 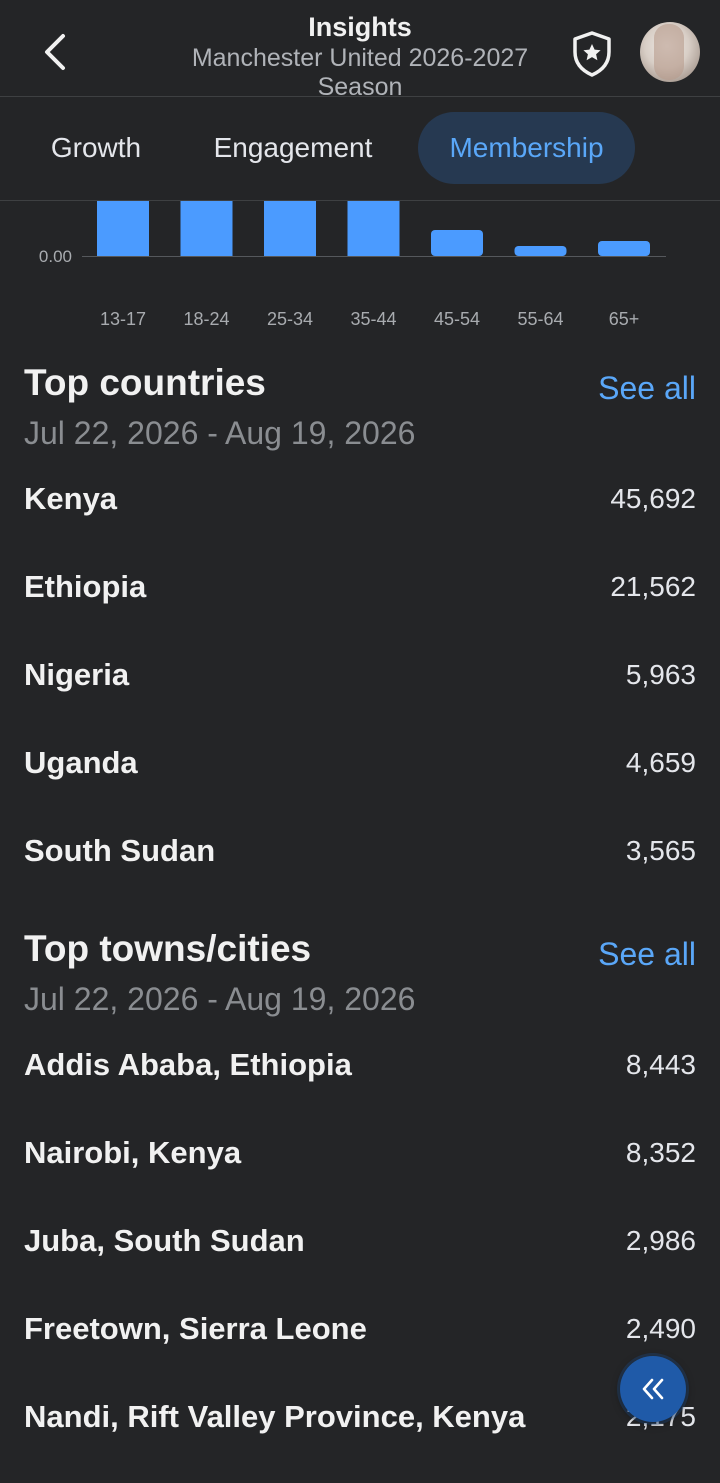 What do you see at coordinates (373, 319) in the screenshot?
I see `x-tick-label: 35-44` at bounding box center [373, 319].